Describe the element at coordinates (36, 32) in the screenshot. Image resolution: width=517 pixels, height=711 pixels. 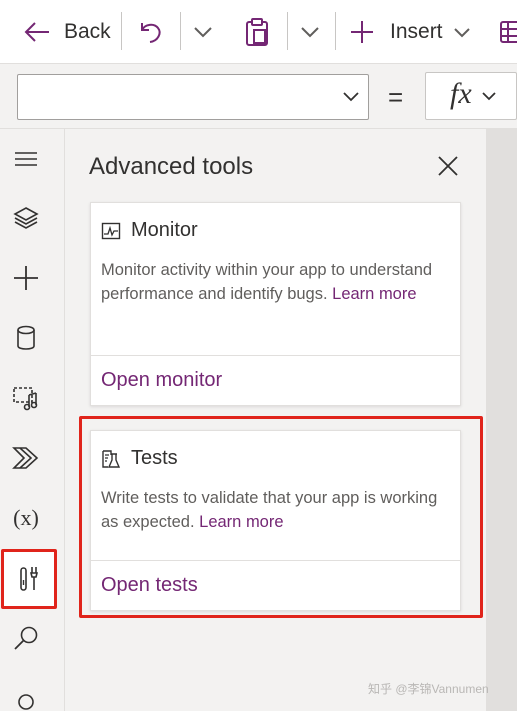
I see `back-arrow-icon` at that location.